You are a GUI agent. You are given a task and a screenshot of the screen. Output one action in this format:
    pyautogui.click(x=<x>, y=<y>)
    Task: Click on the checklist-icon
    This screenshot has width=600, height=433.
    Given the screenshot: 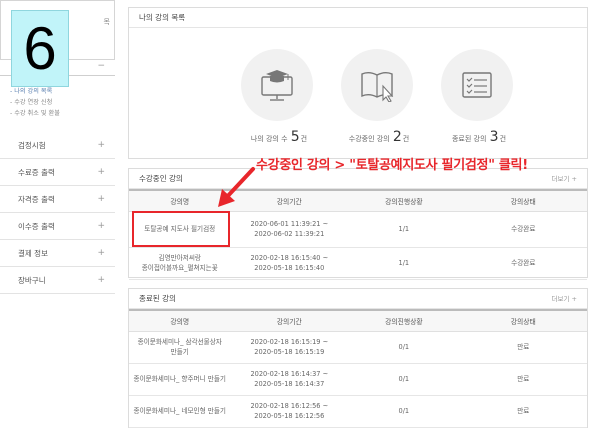 What is the action you would take?
    pyautogui.click(x=477, y=85)
    